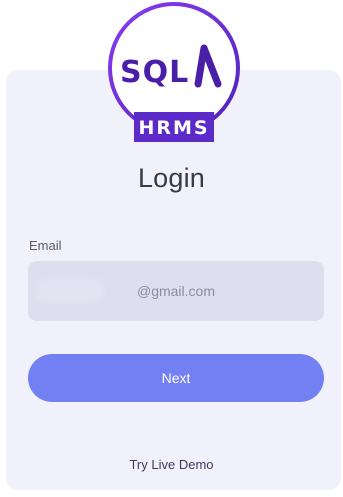 The image size is (343, 497). I want to click on logo-mark-text: SQL, so click(154, 72).